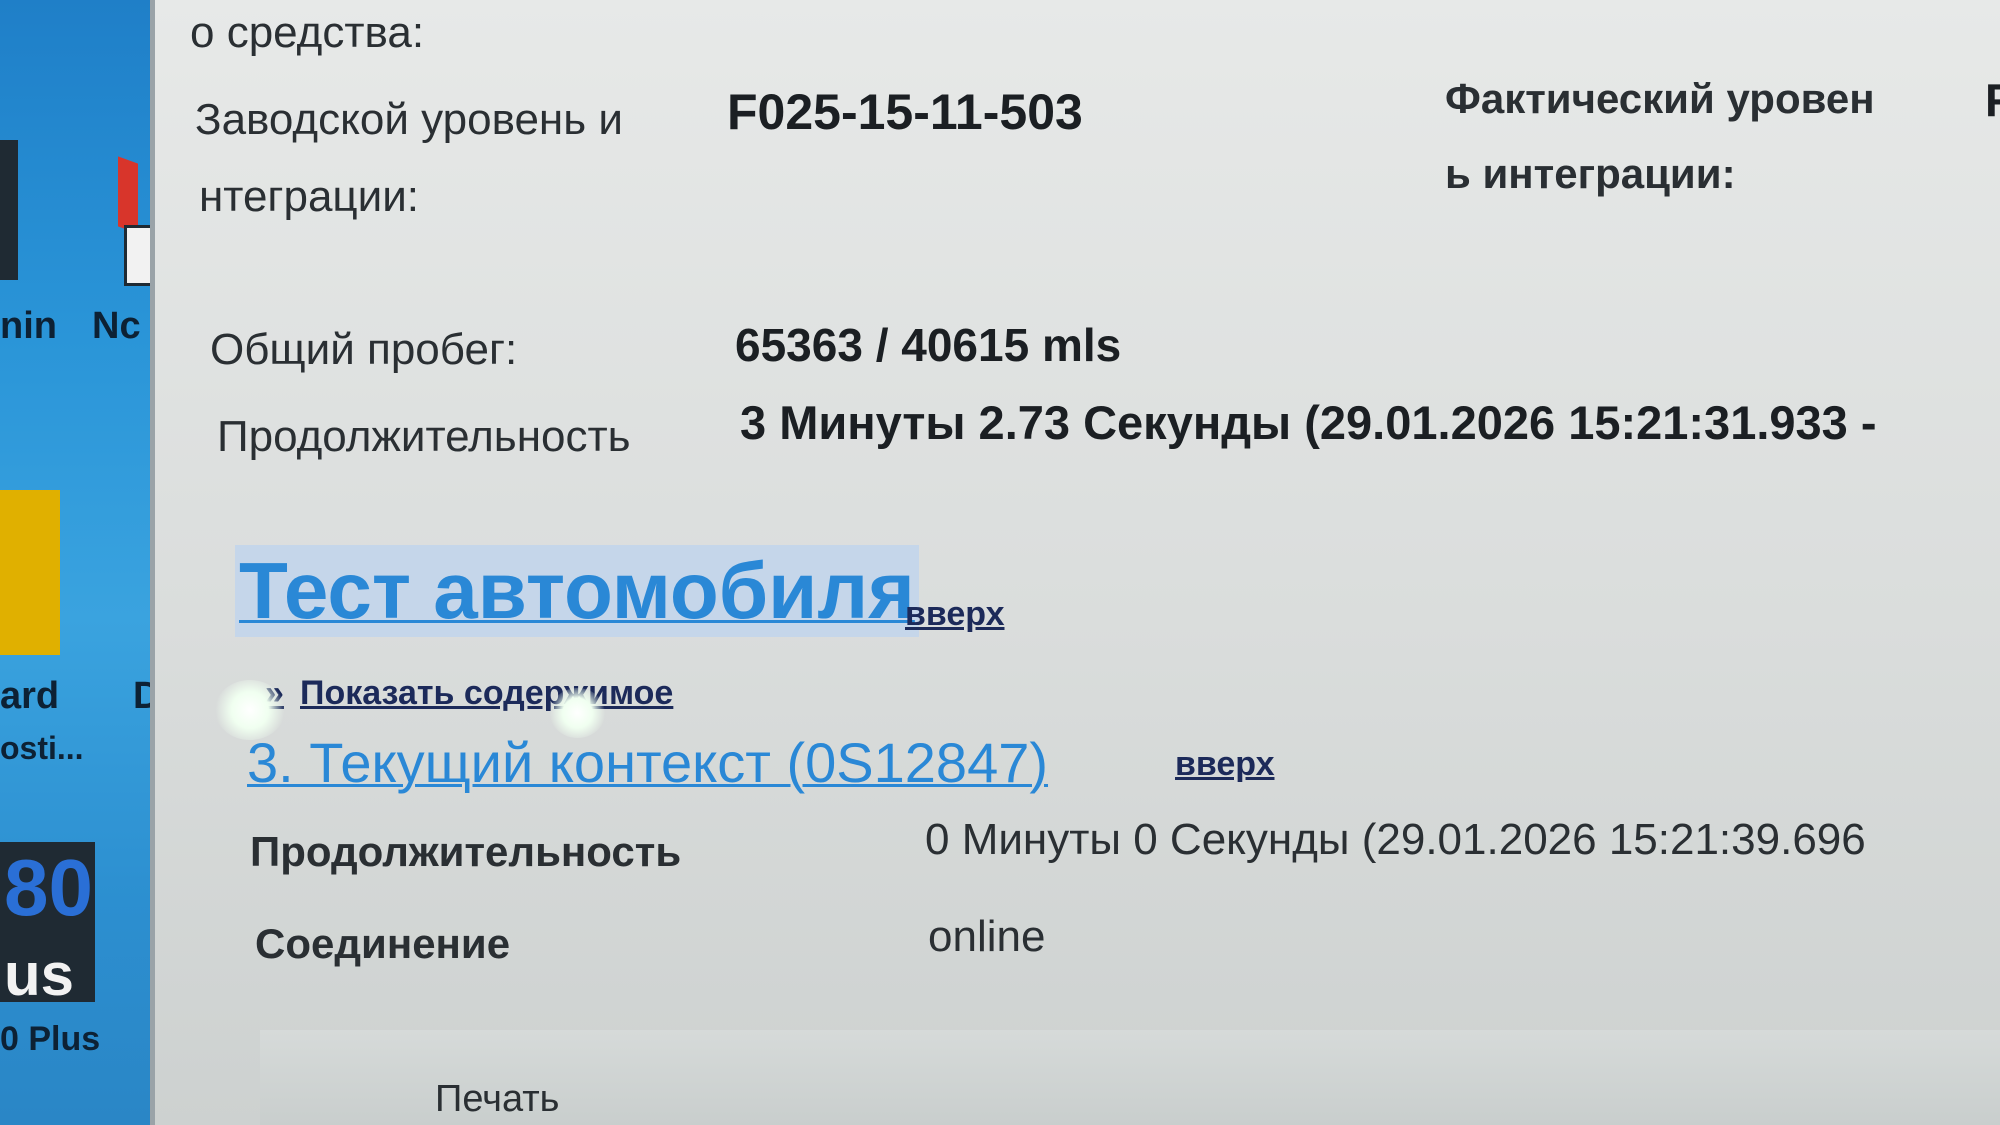 The height and width of the screenshot is (1125, 2000). Describe the element at coordinates (647, 762) in the screenshot. I see `current-context-heading: 3. Текущий контекст (0S12847)` at that location.